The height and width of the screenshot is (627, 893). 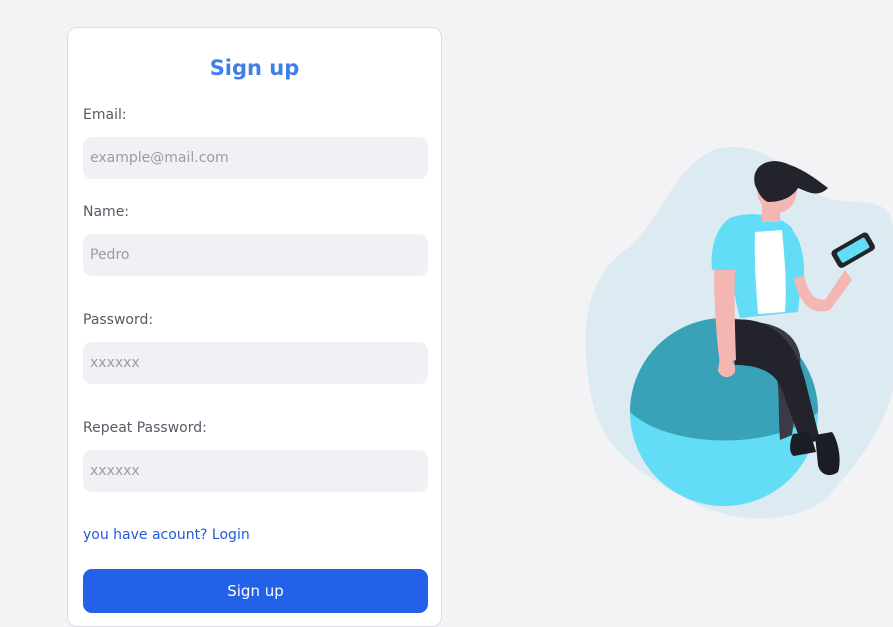 What do you see at coordinates (118, 320) in the screenshot?
I see `password-label: Password:` at bounding box center [118, 320].